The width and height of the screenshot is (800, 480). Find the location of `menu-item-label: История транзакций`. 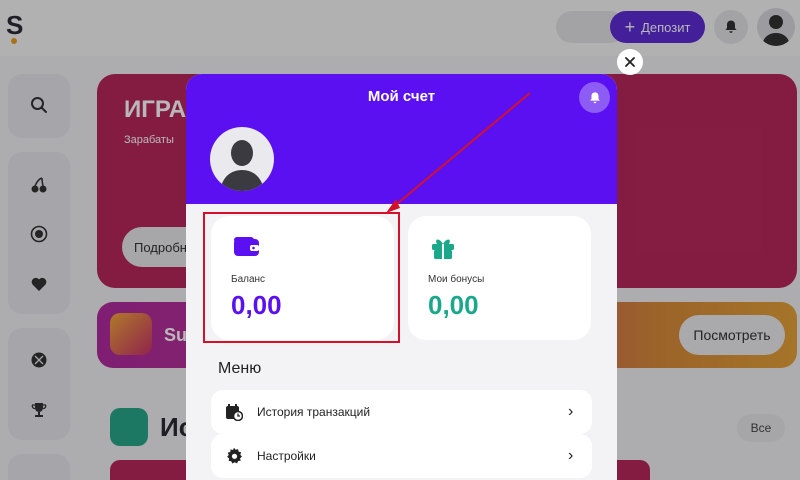

menu-item-label: История транзакций is located at coordinates (314, 412).